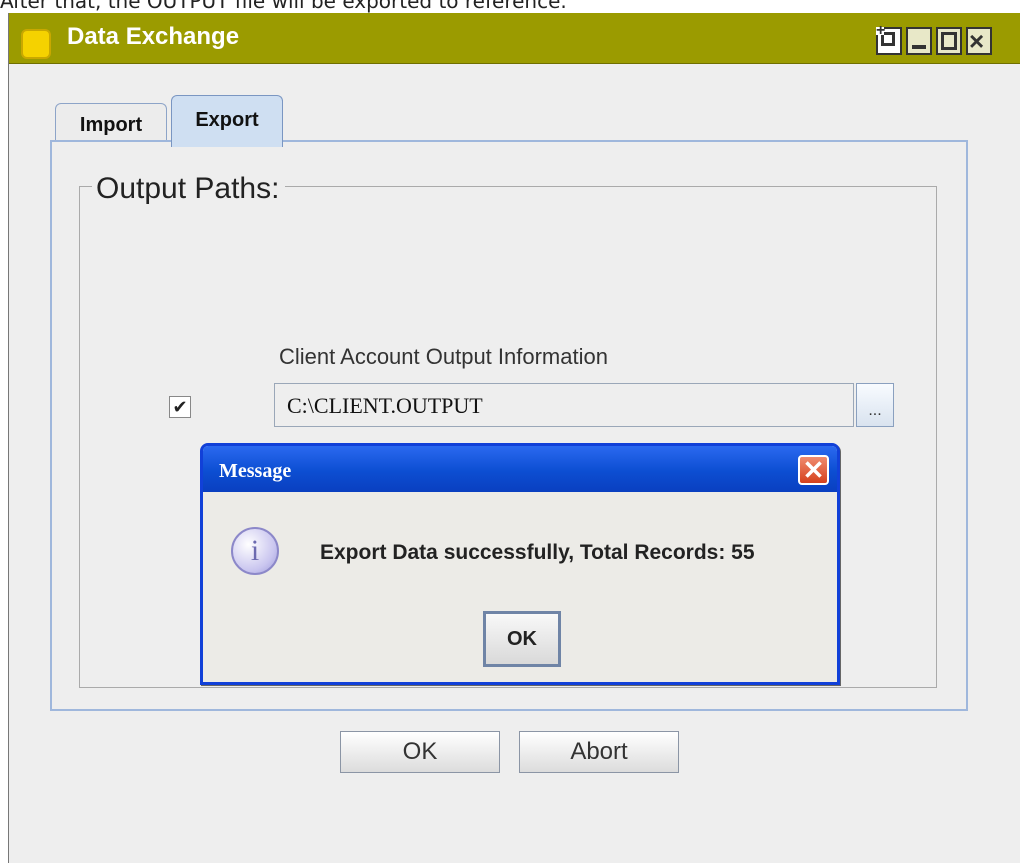 This screenshot has width=1020, height=863. What do you see at coordinates (889, 38) in the screenshot?
I see `pin-window-button: +` at bounding box center [889, 38].